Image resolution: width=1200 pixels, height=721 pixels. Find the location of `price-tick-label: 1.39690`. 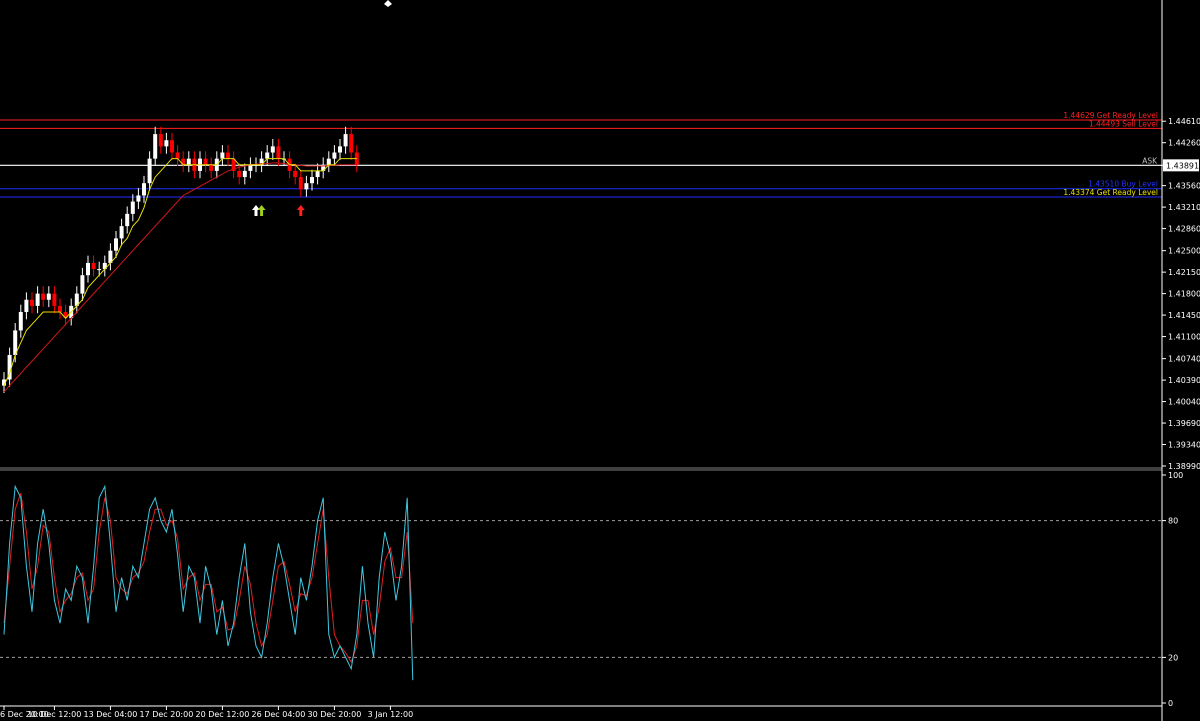

price-tick-label: 1.39690 is located at coordinates (1184, 423).